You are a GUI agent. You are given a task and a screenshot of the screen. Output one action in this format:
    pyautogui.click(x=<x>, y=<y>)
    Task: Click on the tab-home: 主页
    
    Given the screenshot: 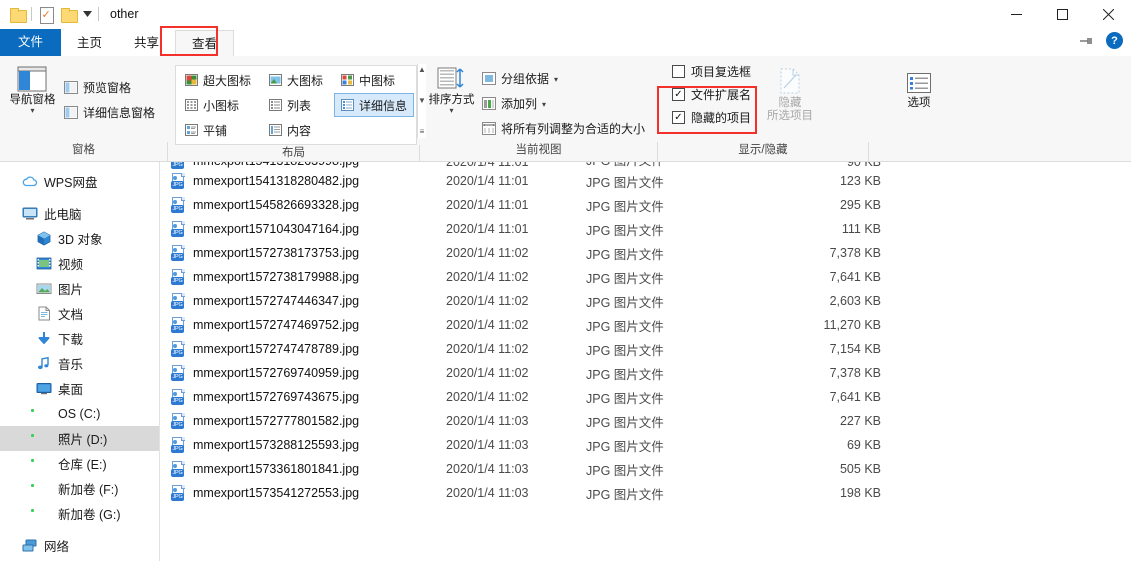 What is the action you would take?
    pyautogui.click(x=89, y=43)
    